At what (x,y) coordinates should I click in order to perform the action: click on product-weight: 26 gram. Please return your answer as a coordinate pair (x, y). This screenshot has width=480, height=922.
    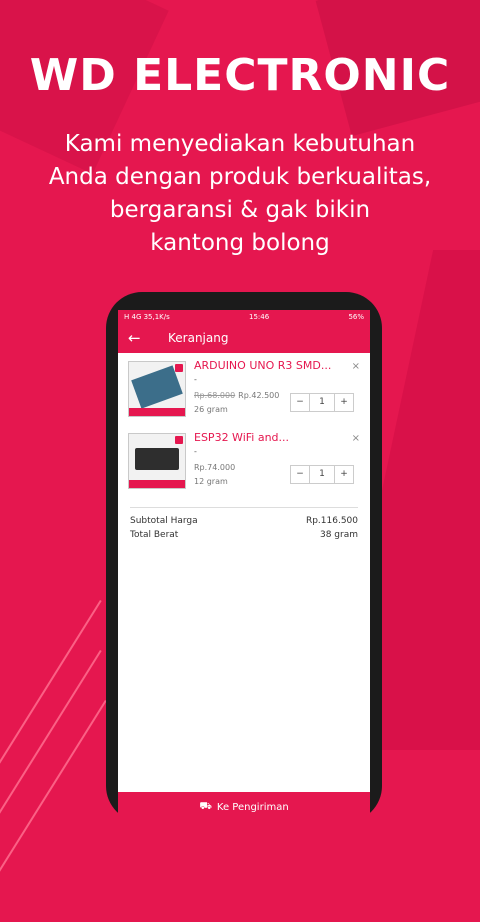
    Looking at the image, I should click on (211, 409).